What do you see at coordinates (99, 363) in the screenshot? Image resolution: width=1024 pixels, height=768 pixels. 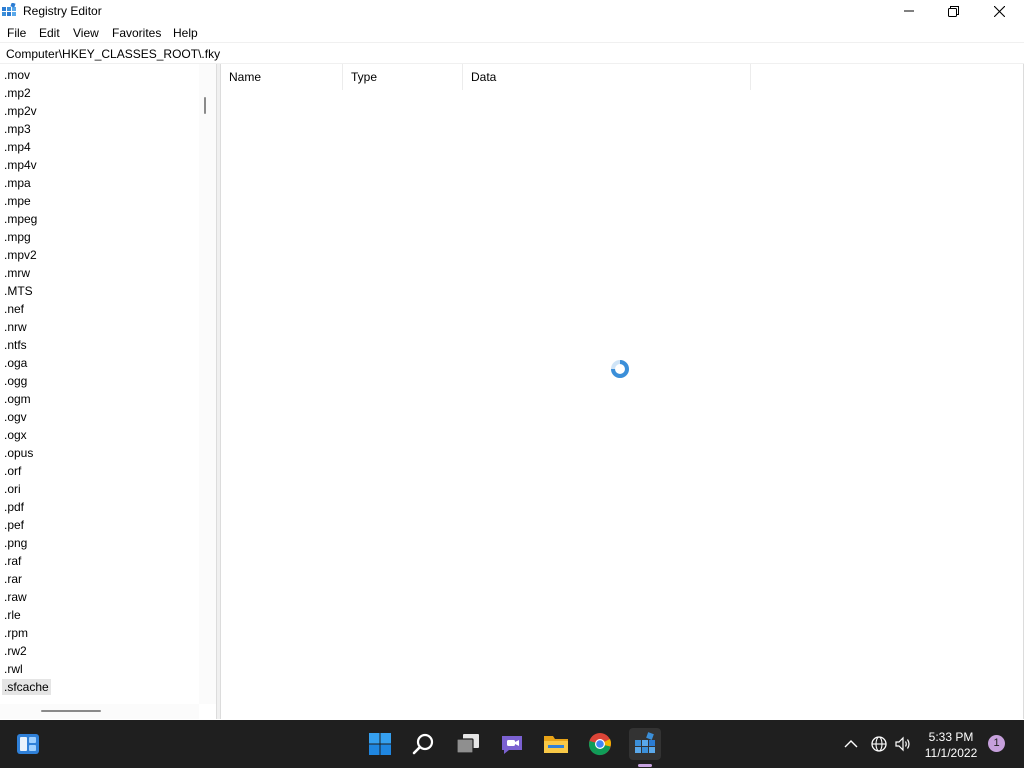 I see `tree-item: .oga` at bounding box center [99, 363].